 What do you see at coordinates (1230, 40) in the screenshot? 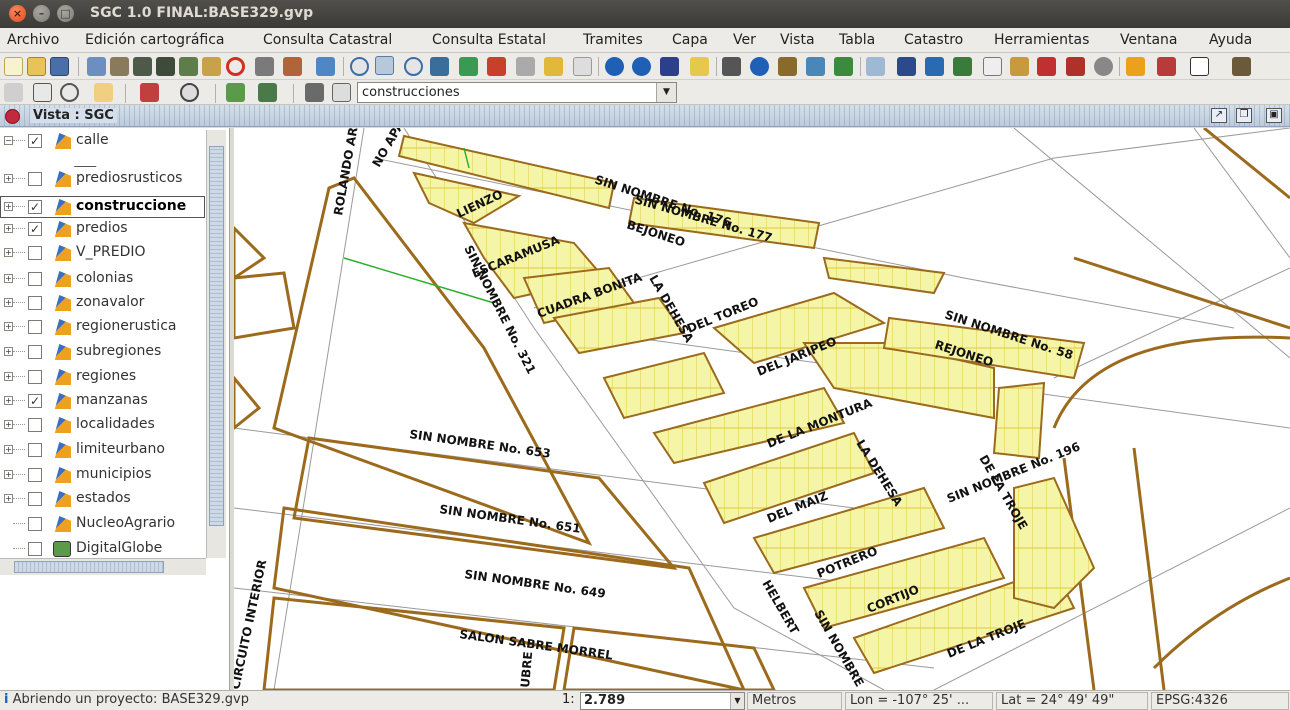
I see `menu-ayuda: Ayuda` at bounding box center [1230, 40].